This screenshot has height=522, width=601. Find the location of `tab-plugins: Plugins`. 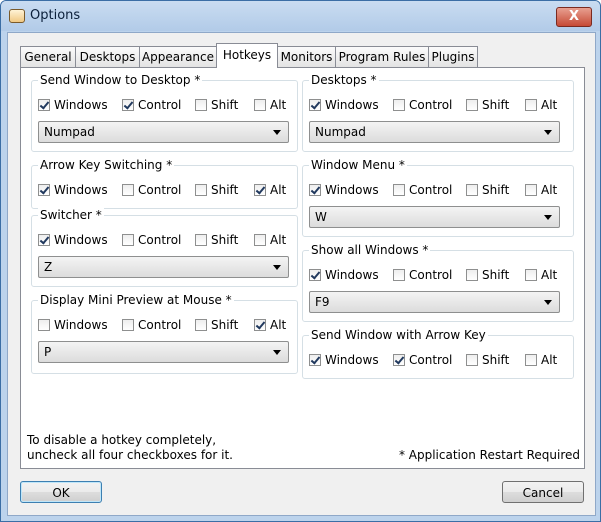

tab-plugins: Plugins is located at coordinates (453, 56).